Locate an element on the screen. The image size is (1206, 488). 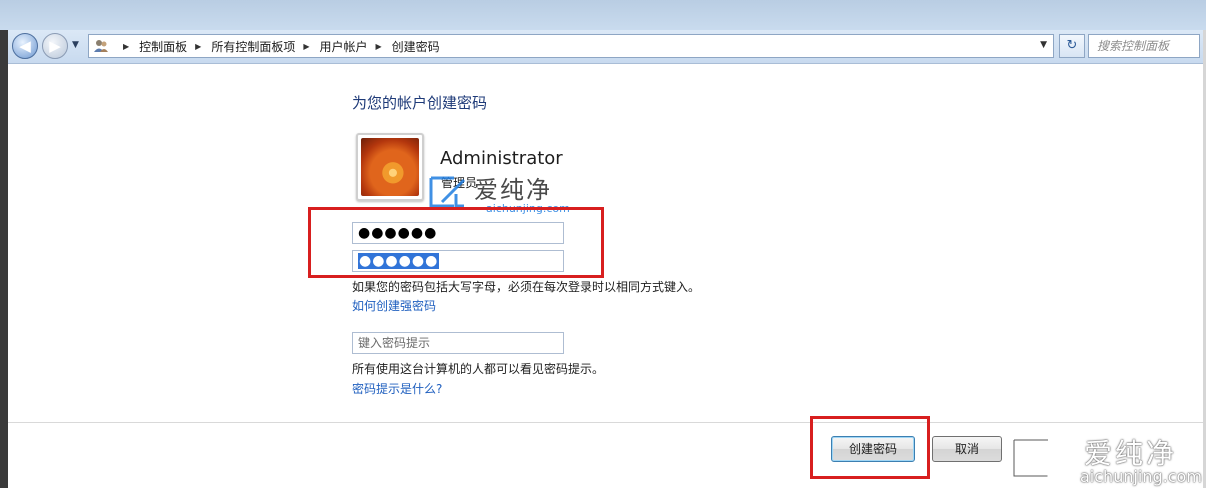
navigation-toolbar: ◀ ▶ ▼ ▶ 控制面板 ▶ 所有控制面板项 ▶ 用户帐户 ▶ 创建密码 ▼ ↻ is located at coordinates (605, 47).